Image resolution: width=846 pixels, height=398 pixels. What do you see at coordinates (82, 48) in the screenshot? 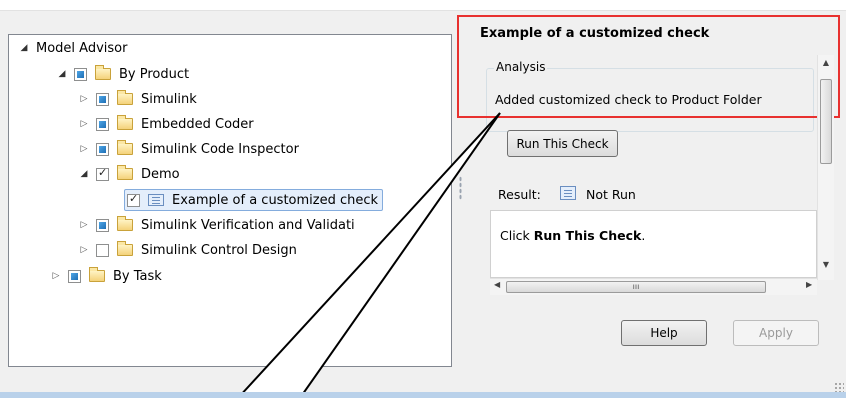
I see `tree-item-label: Model Advisor` at bounding box center [82, 48].